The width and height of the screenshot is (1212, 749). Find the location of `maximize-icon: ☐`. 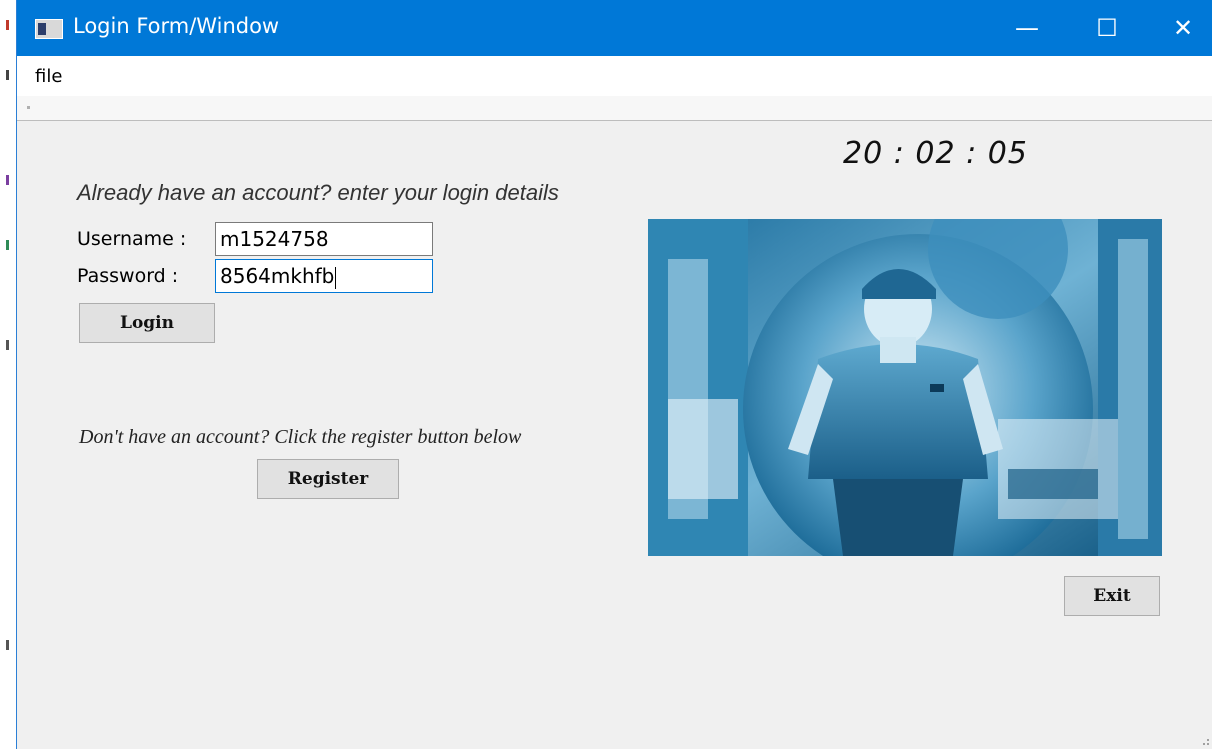

maximize-icon: ☐ is located at coordinates (1107, 28).